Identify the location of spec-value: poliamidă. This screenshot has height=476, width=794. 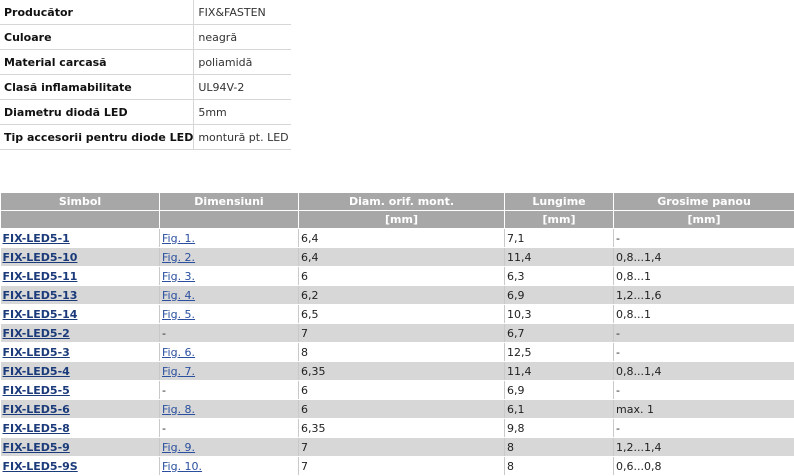
(243, 62).